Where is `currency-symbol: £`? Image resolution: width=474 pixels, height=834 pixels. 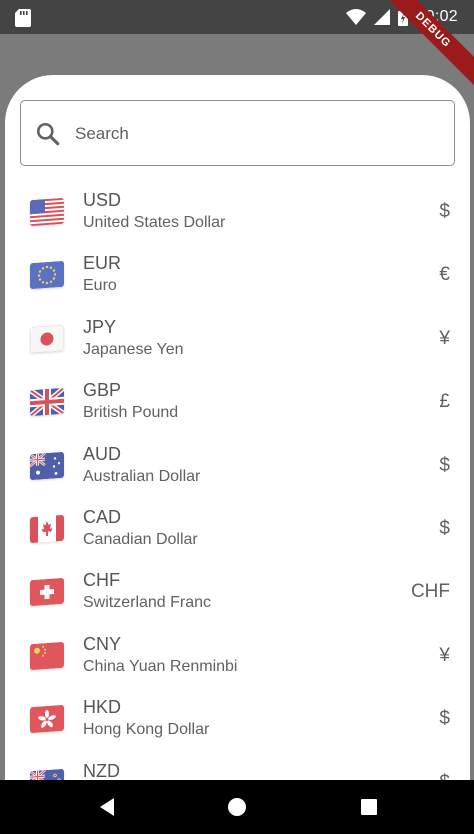 currency-symbol: £ is located at coordinates (444, 402).